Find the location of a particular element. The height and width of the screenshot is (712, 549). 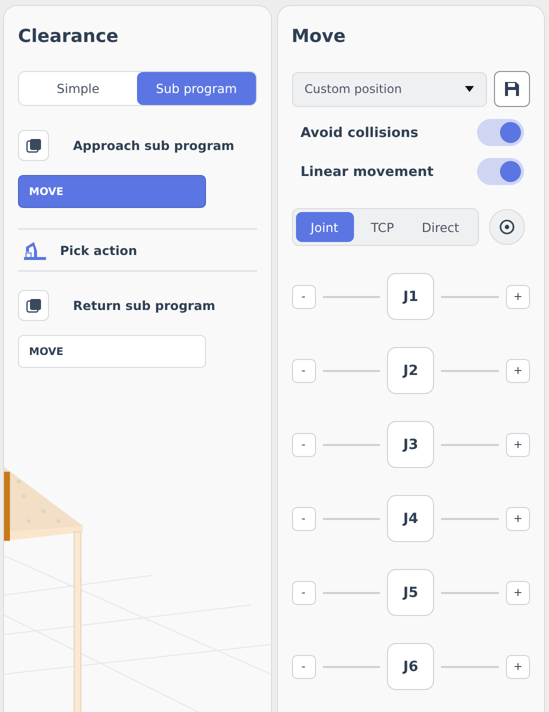

save-button is located at coordinates (512, 89).